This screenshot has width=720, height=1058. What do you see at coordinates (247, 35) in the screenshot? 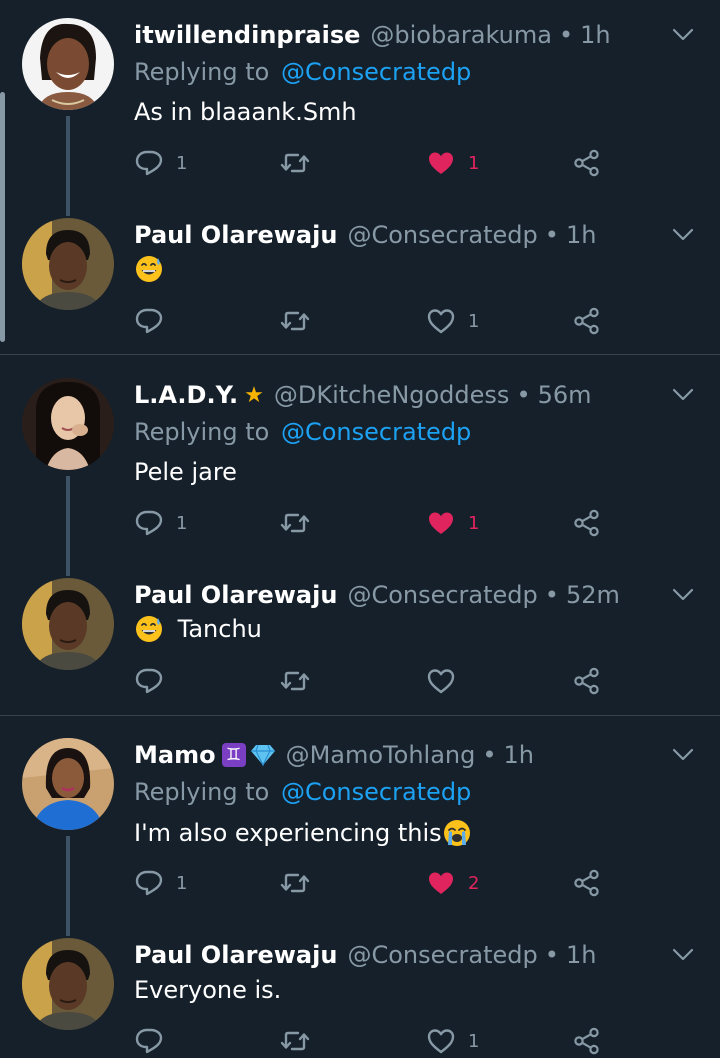
I see `display-name: itwillendinpraise` at bounding box center [247, 35].